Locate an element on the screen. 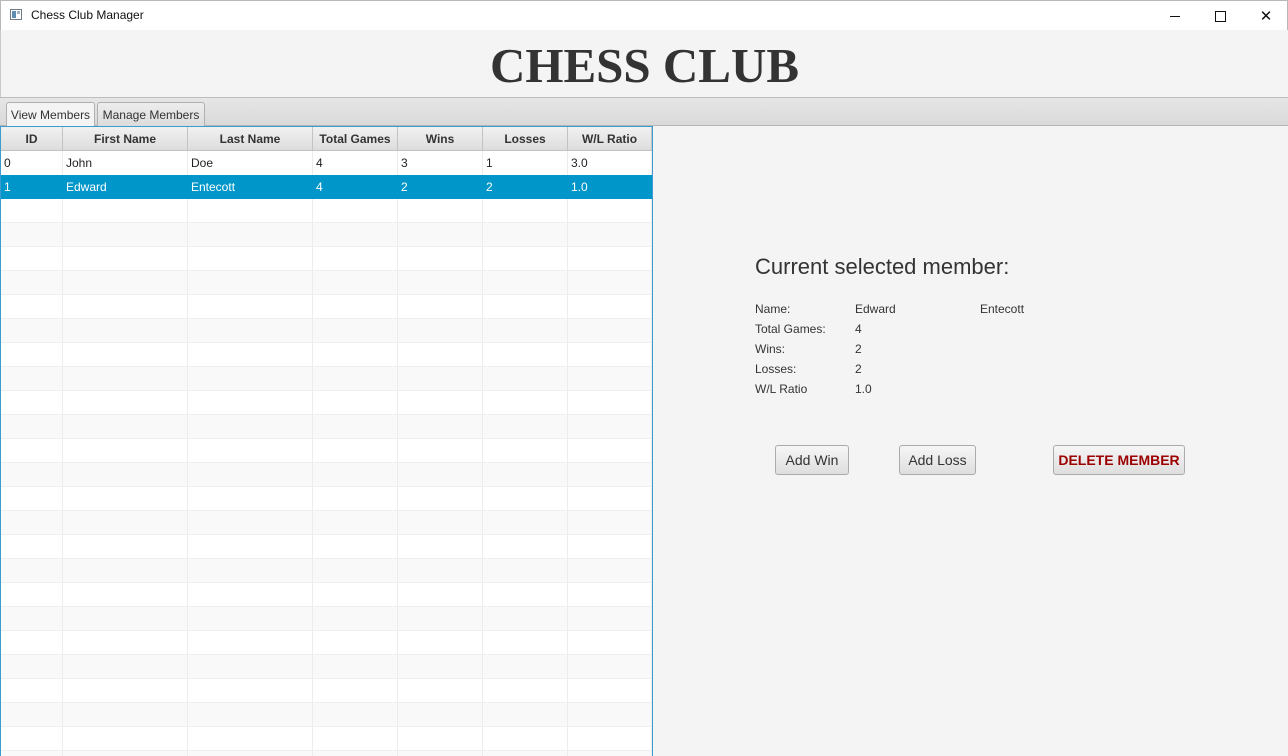 This screenshot has height=756, width=1288. add-loss-button: Add Loss is located at coordinates (937, 460).